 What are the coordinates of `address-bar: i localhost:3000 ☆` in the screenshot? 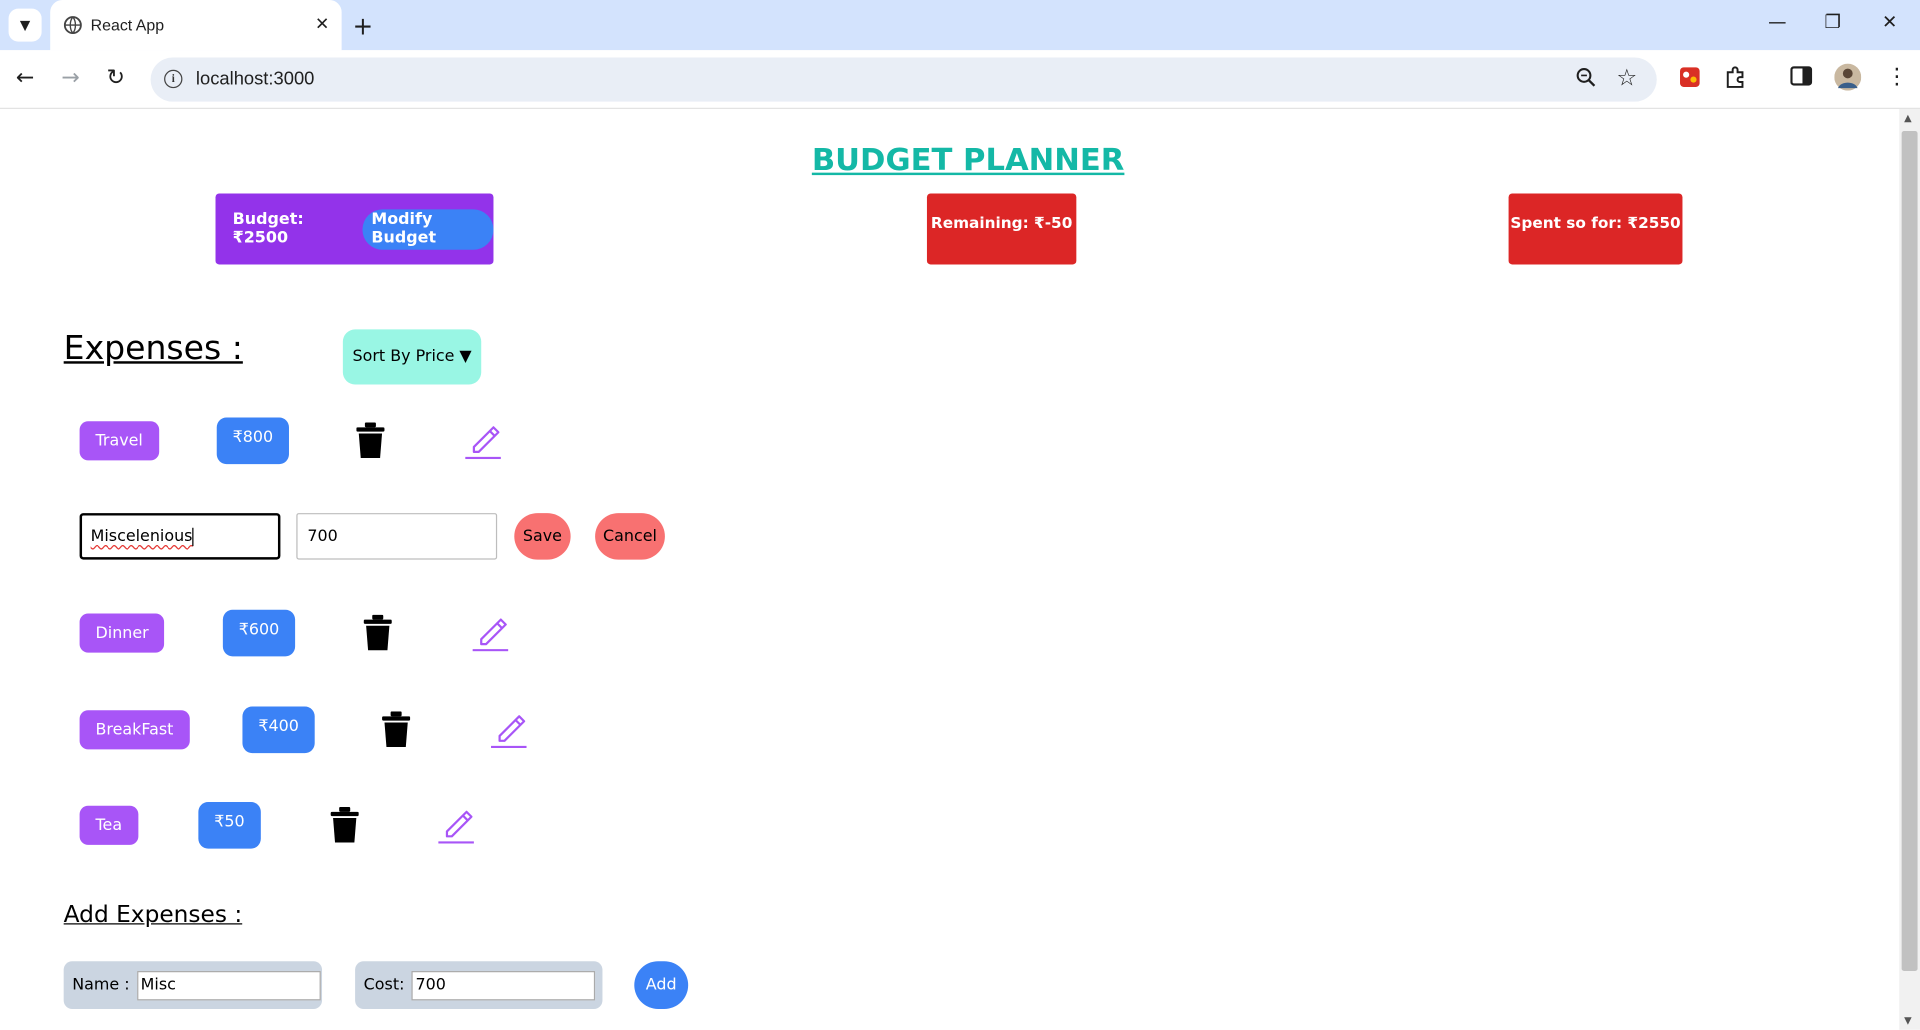 It's located at (903, 79).